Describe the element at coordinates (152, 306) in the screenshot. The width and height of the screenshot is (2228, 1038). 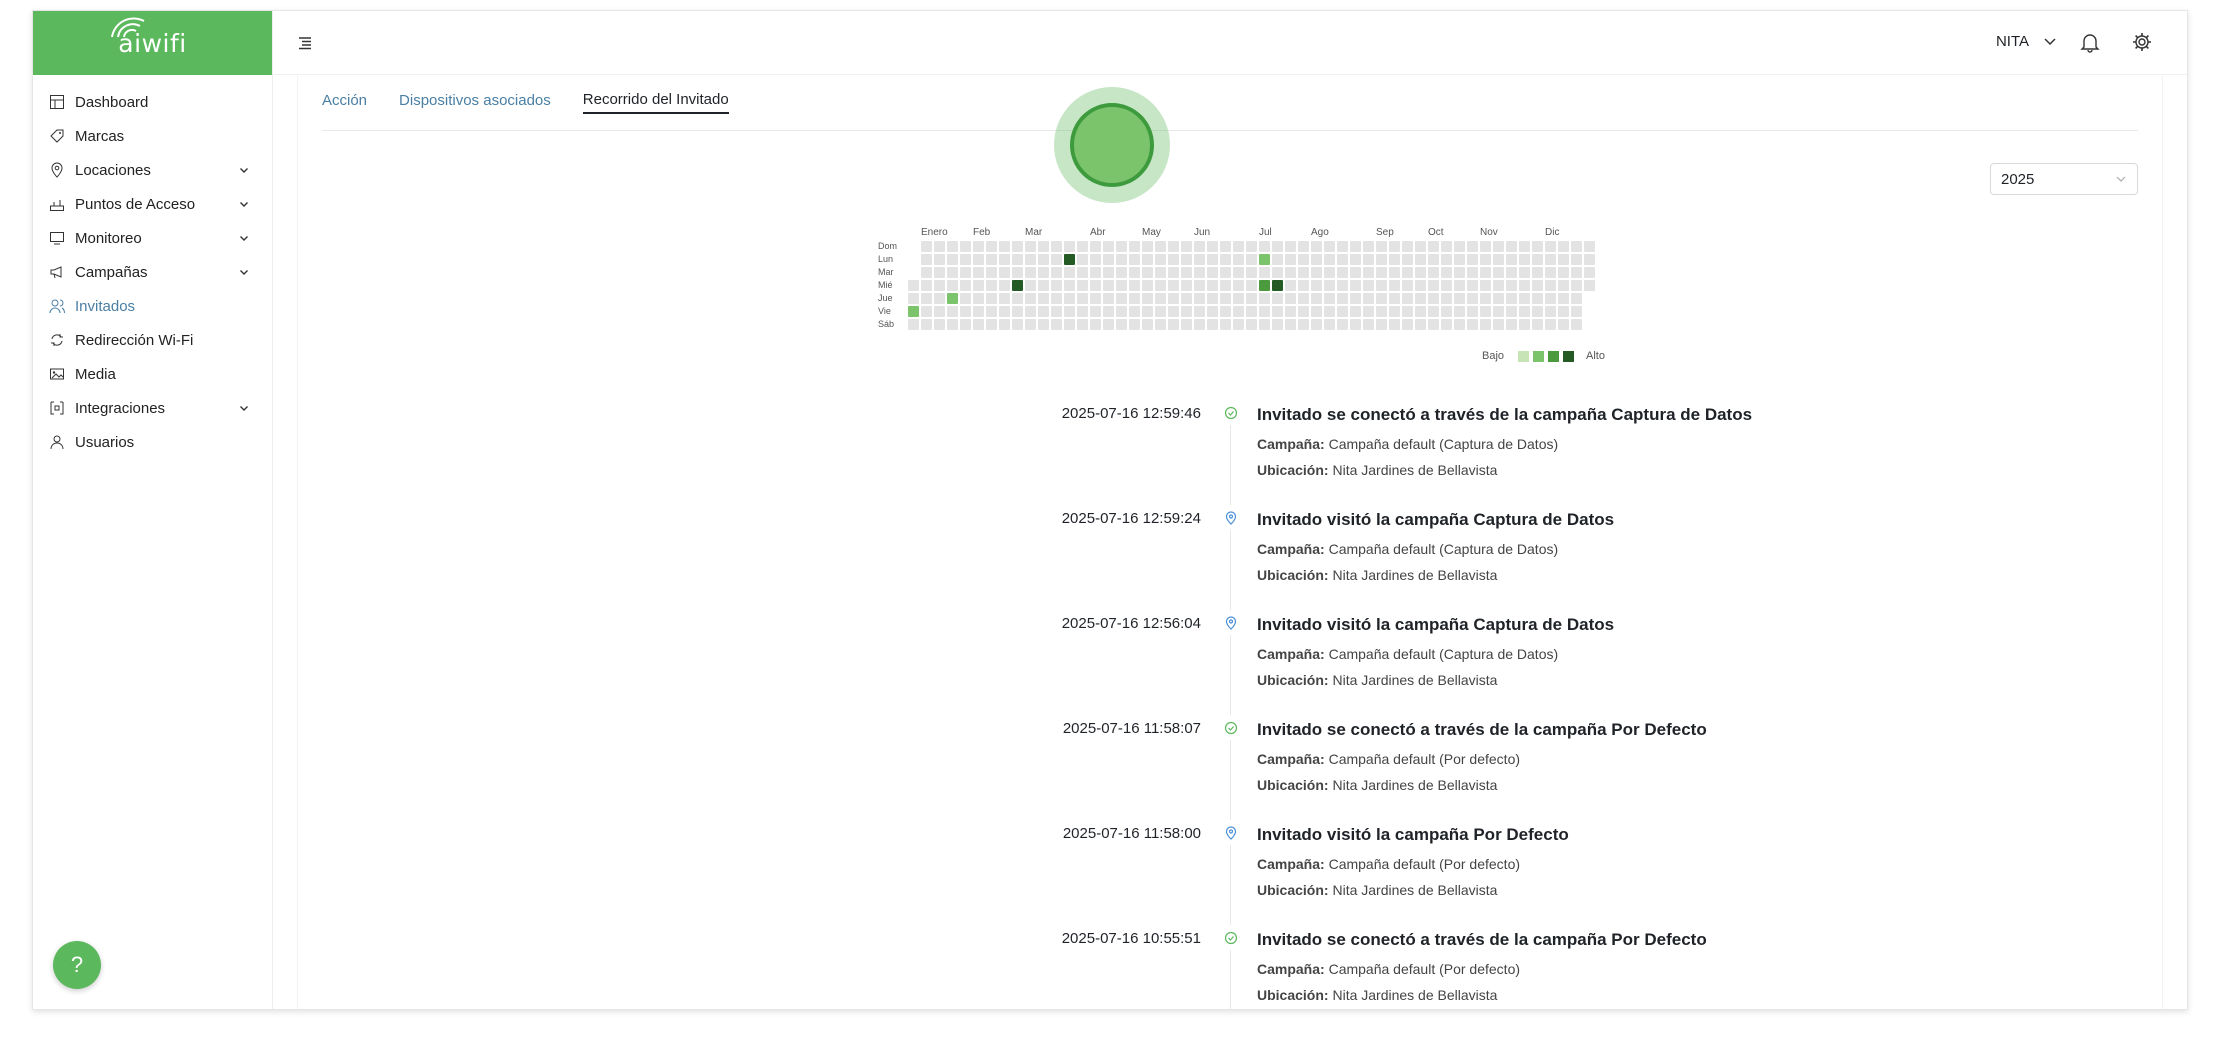
I see `sidebar-item-invitados: Invitados` at that location.